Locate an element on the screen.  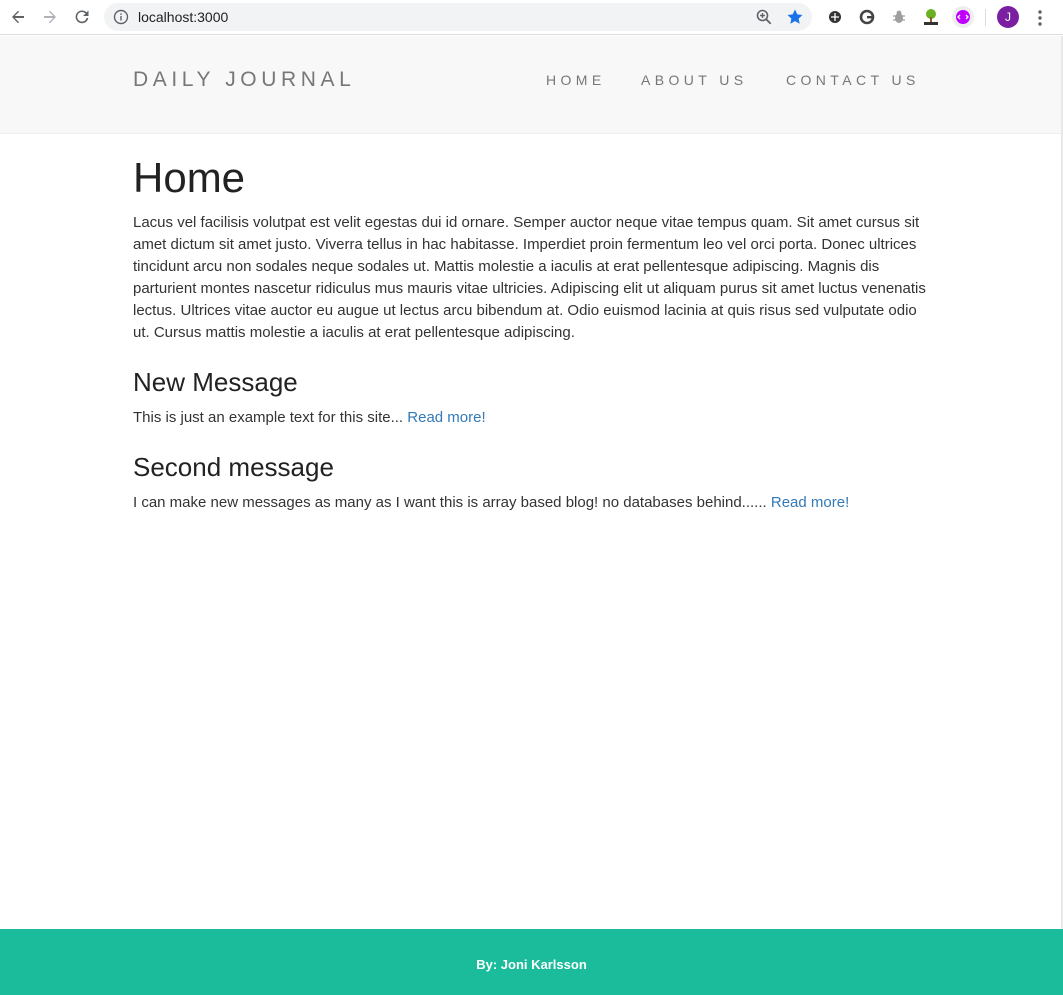
site-header: DAILY JOURNAL HOME ABOUT US CONTACT US is located at coordinates (531, 85).